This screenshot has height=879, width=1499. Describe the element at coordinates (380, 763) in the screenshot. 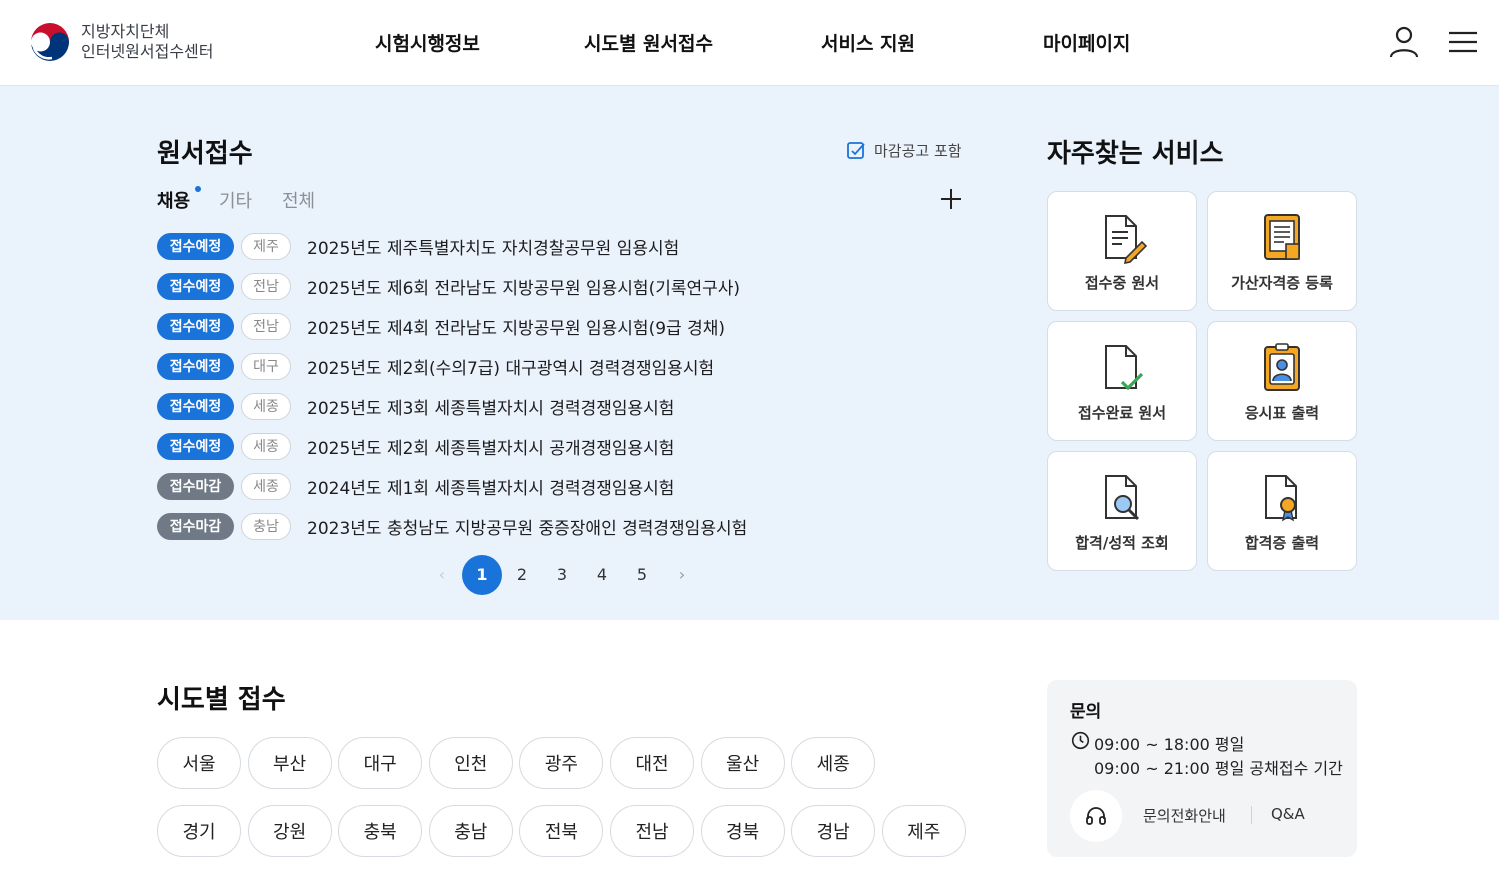

I see `region-button: 대구` at that location.